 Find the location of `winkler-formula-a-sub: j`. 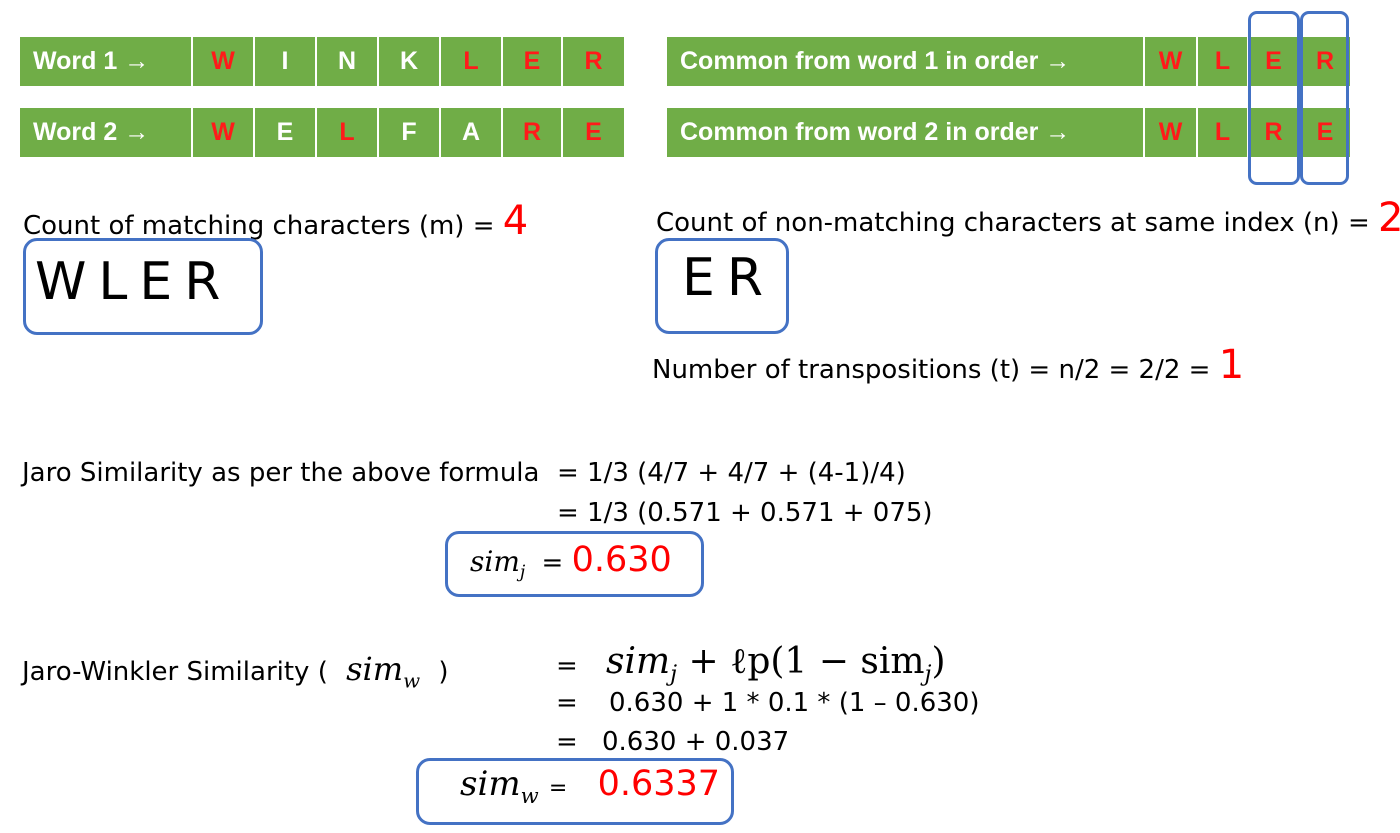

winkler-formula-a-sub: j is located at coordinates (674, 674).